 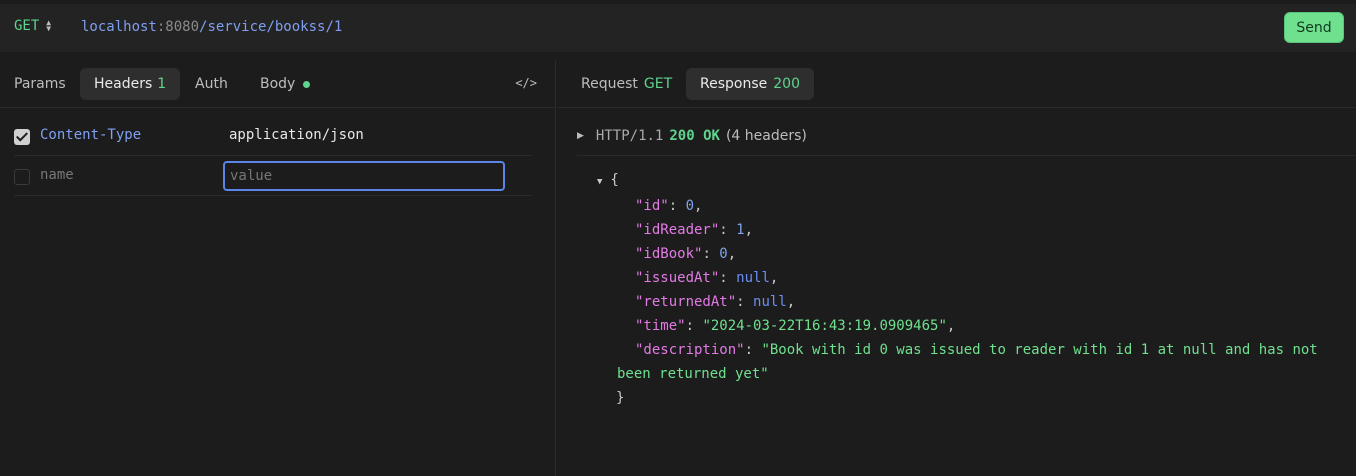 I want to click on new-header-row: name, so click(x=273, y=176).